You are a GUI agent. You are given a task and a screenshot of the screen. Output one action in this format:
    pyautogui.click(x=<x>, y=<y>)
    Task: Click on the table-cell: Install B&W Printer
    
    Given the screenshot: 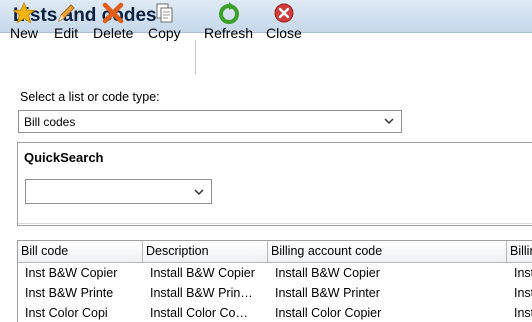 What is the action you would take?
    pyautogui.click(x=327, y=293)
    